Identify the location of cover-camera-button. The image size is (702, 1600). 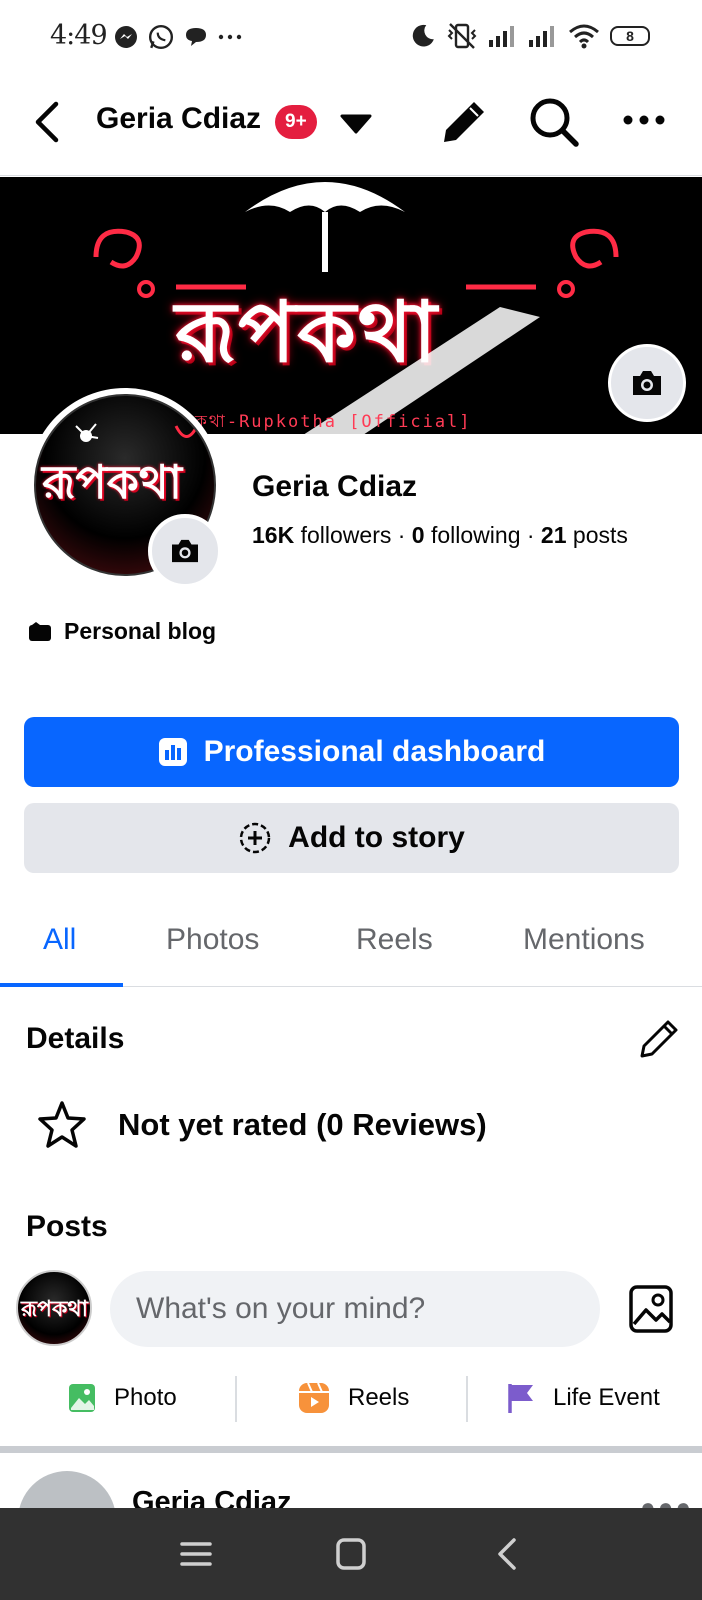
(647, 383).